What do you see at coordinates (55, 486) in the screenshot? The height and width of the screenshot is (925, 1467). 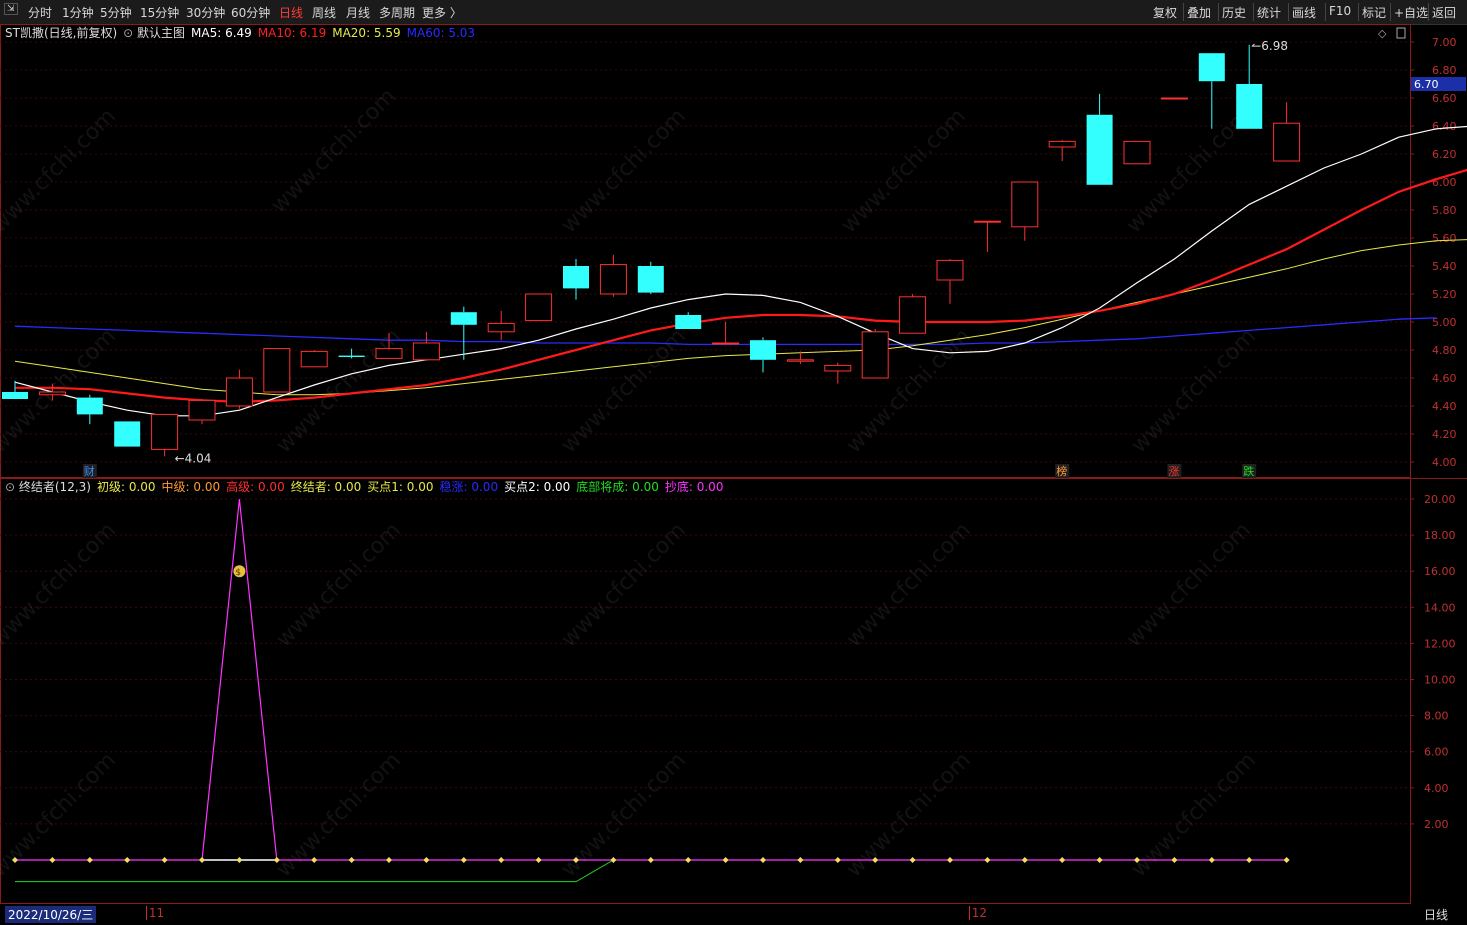 I see `indicator-name: 终结者(12,3)` at bounding box center [55, 486].